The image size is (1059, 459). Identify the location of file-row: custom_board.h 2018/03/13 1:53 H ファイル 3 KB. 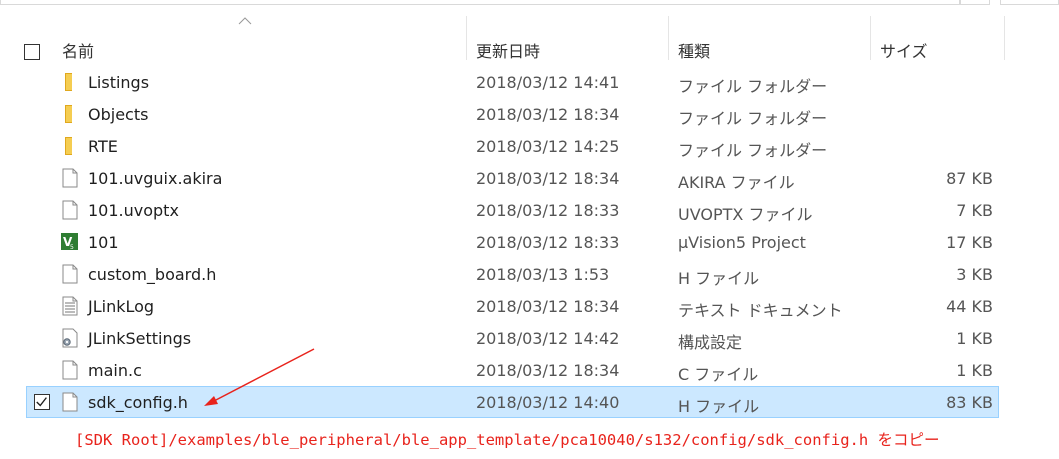
(529, 274).